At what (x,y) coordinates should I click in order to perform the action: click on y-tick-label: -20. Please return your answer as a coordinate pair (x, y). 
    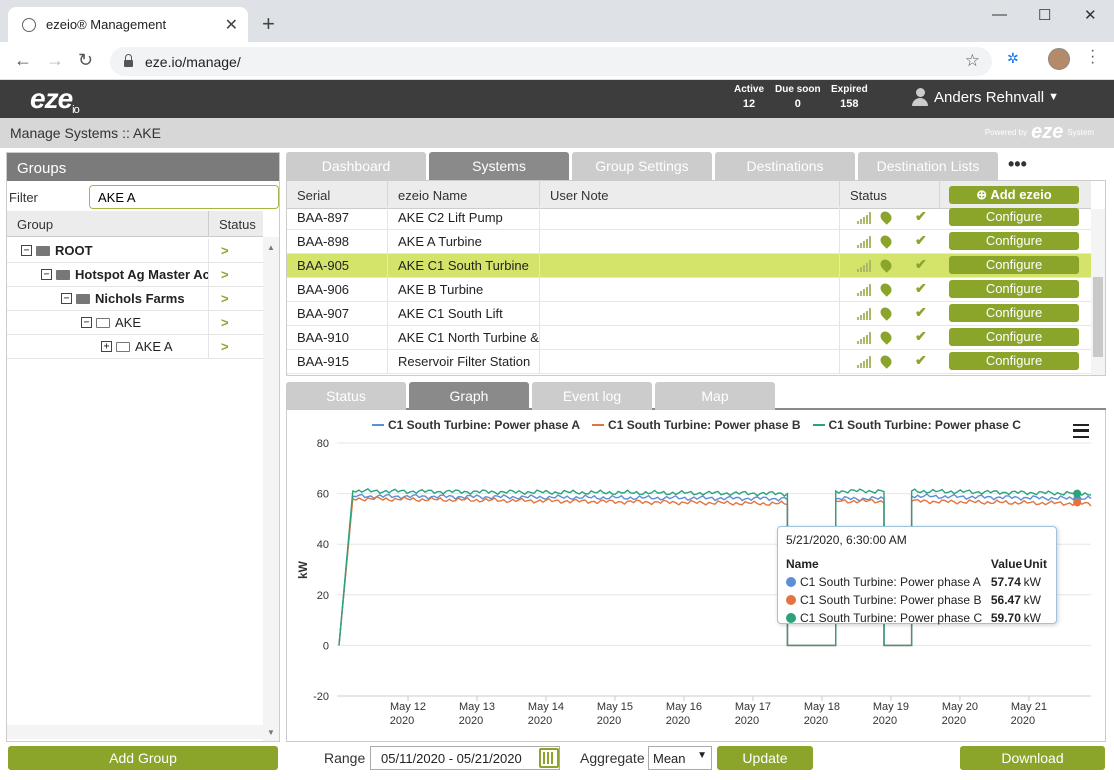
    Looking at the image, I should click on (321, 697).